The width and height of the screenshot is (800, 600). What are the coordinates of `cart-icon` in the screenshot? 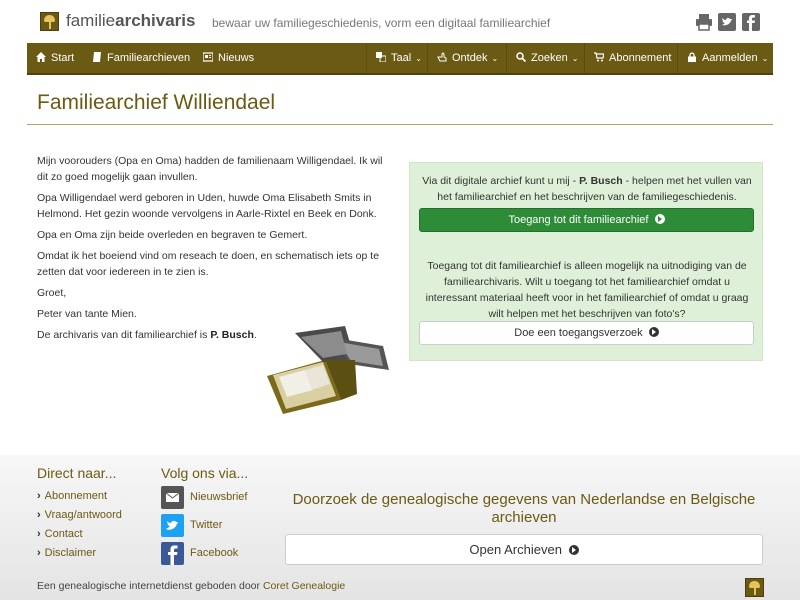 It's located at (599, 57).